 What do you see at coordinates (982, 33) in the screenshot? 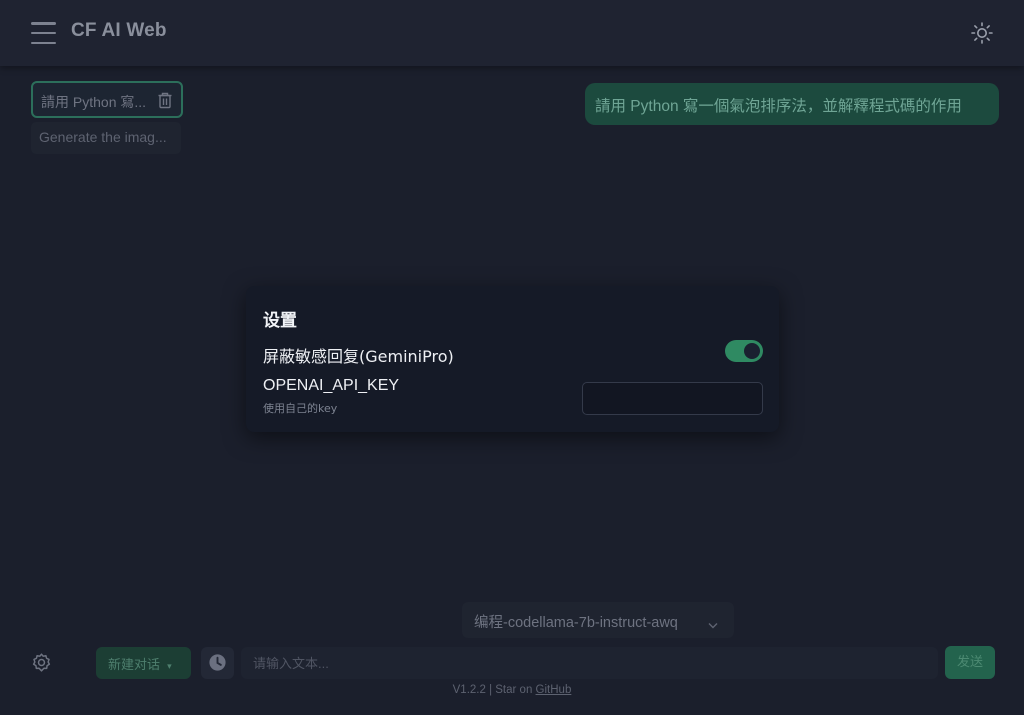
I see `sun-icon` at bounding box center [982, 33].